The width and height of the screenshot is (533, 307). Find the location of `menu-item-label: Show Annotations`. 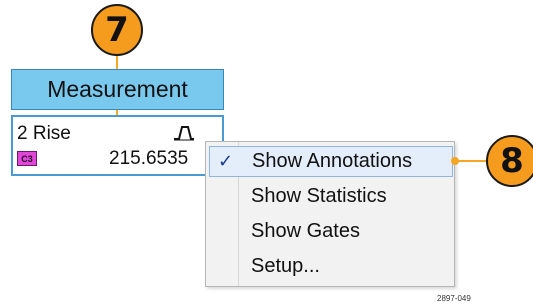

menu-item-label: Show Annotations is located at coordinates (332, 161).